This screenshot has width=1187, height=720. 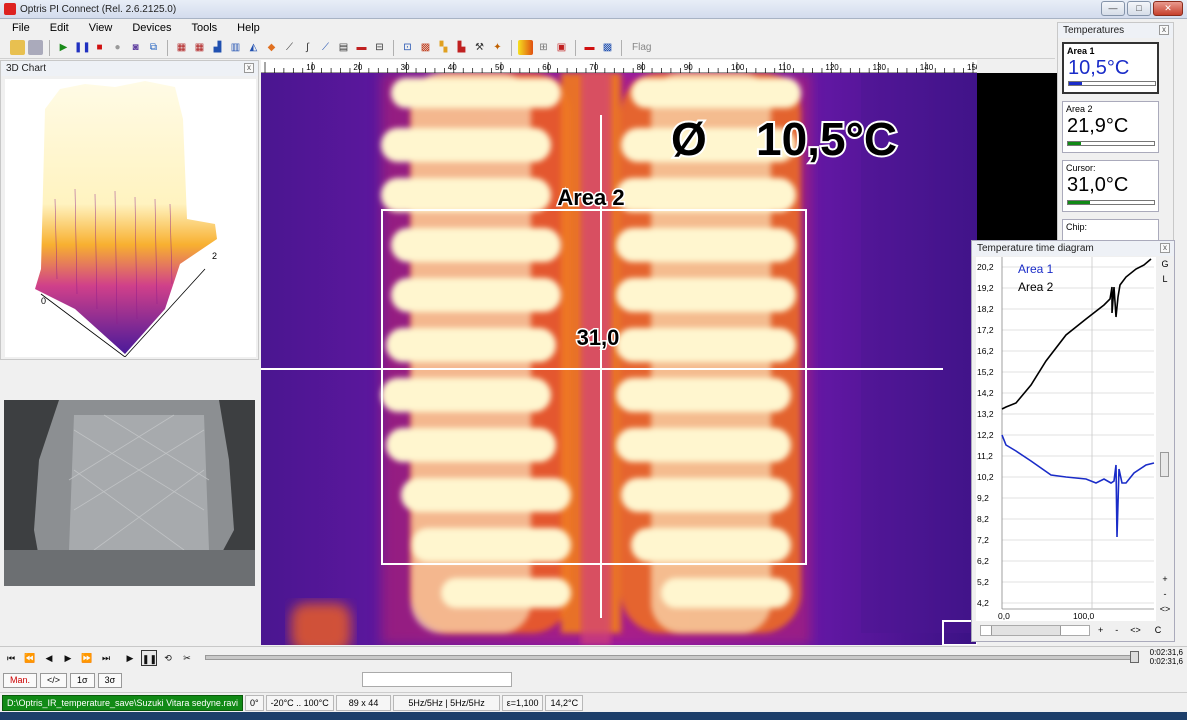 What do you see at coordinates (1113, 8) in the screenshot?
I see `minimize-button: —` at bounding box center [1113, 8].